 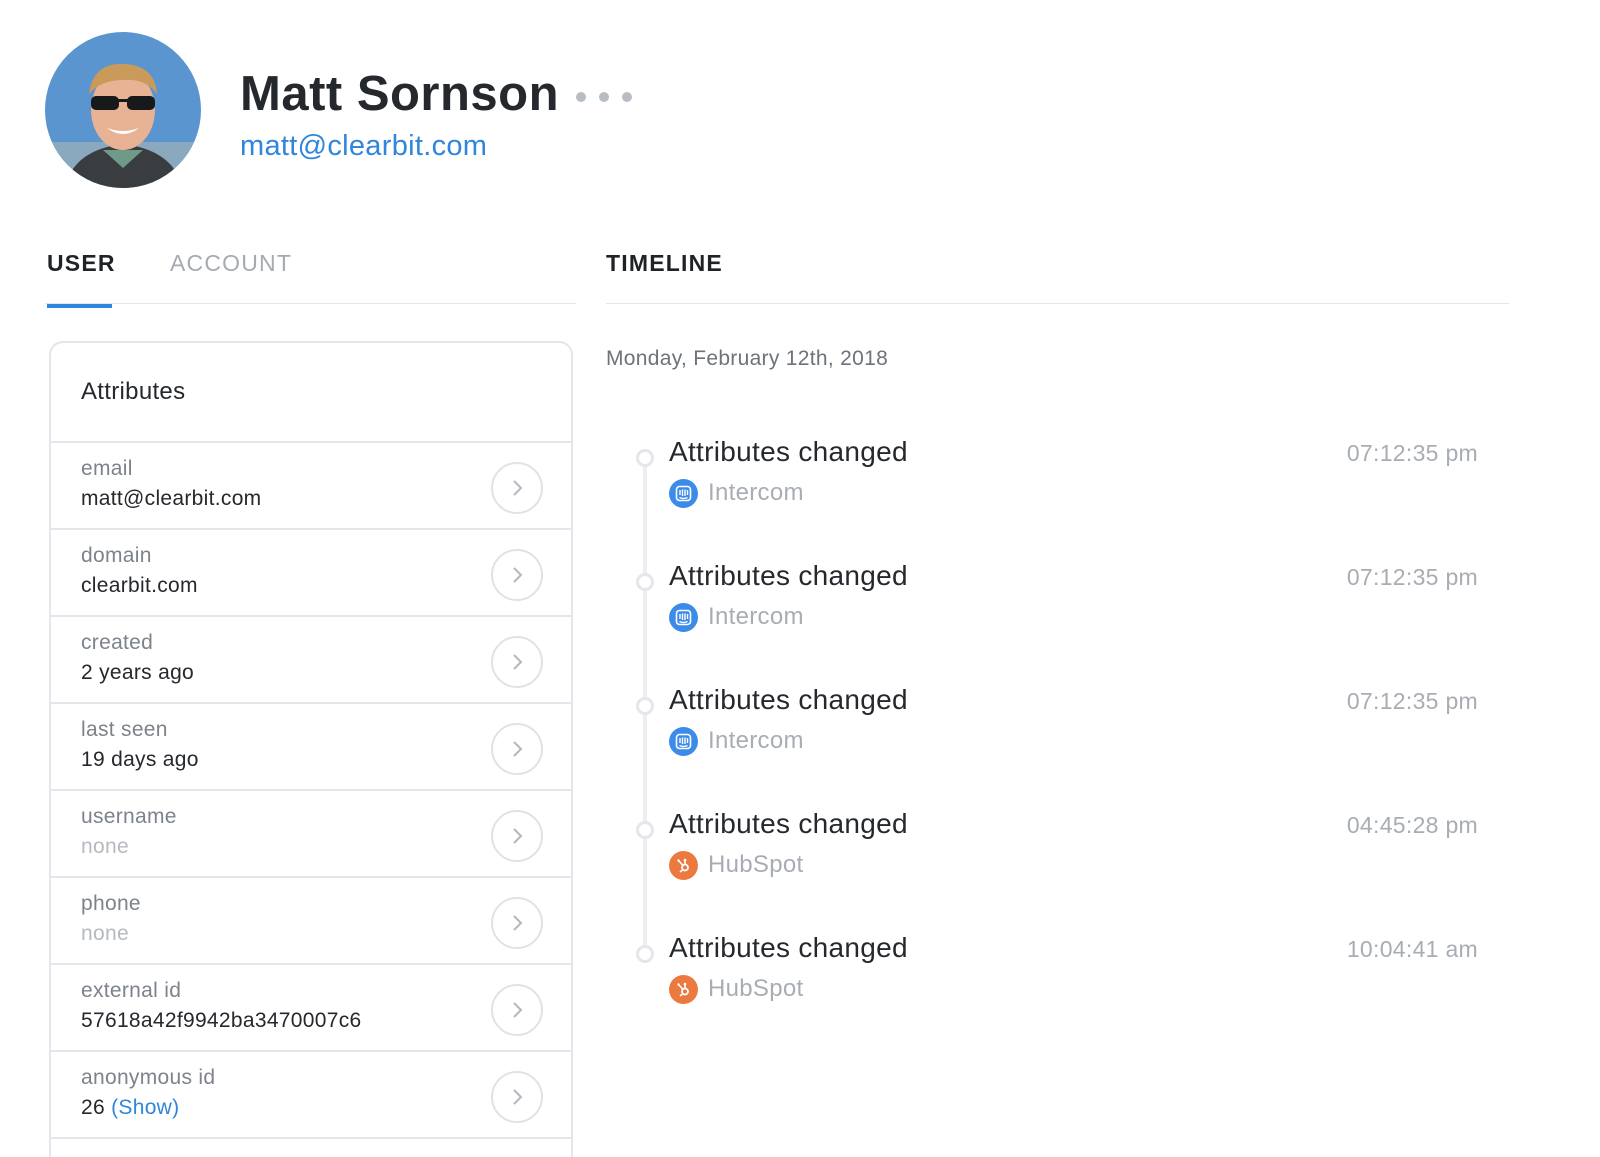 I want to click on attribute-row-domain: domain clearbit.com, so click(x=311, y=573).